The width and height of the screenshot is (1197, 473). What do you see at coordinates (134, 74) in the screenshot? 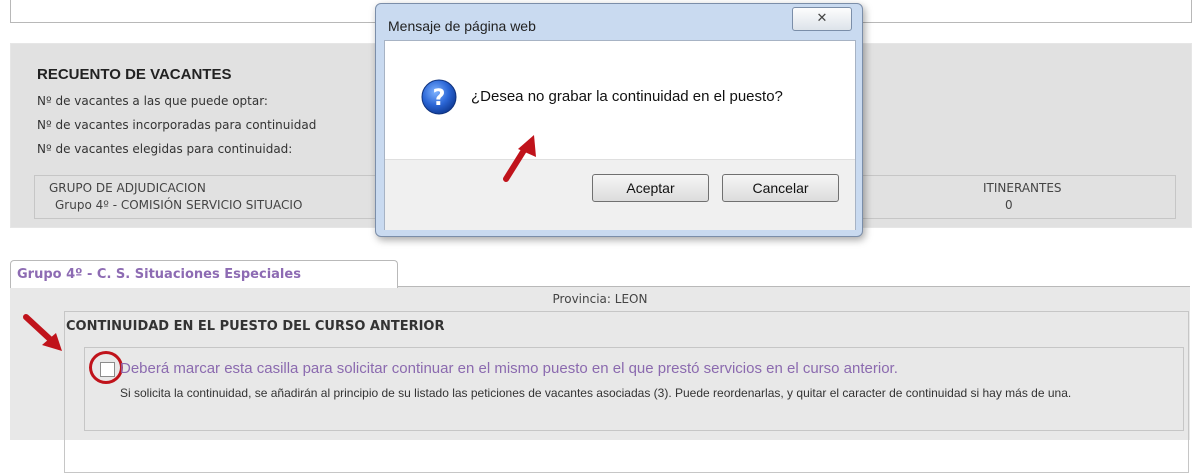
I see `recuento-title: RECUENTO DE VACANTES` at bounding box center [134, 74].